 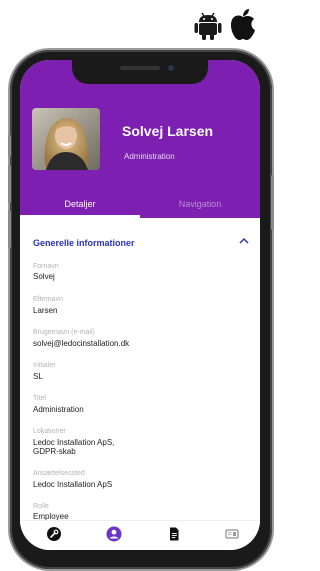 What do you see at coordinates (171, 68) in the screenshot?
I see `front-camera` at bounding box center [171, 68].